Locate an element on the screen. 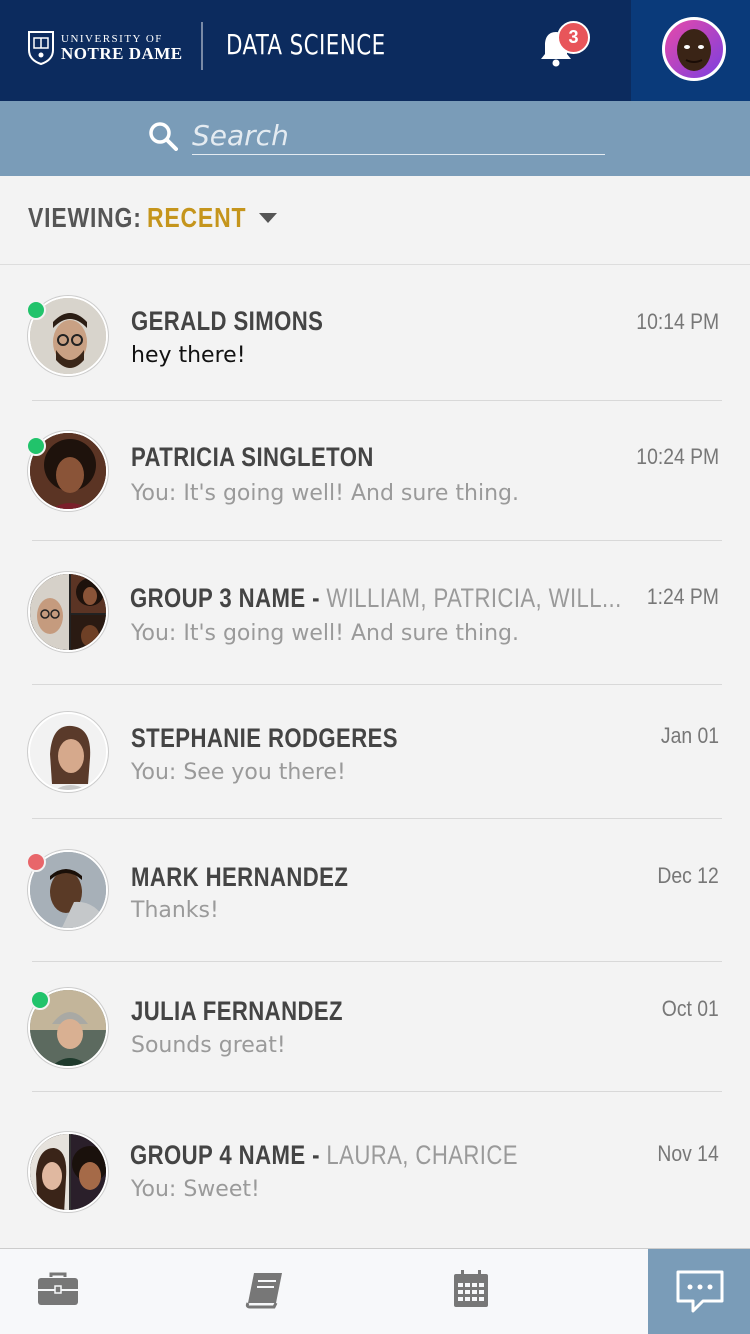 Image resolution: width=750 pixels, height=1334 pixels. app-header: UNIVERSITY OF NOTRE DAME DATA SCIENCE 3 is located at coordinates (375, 50).